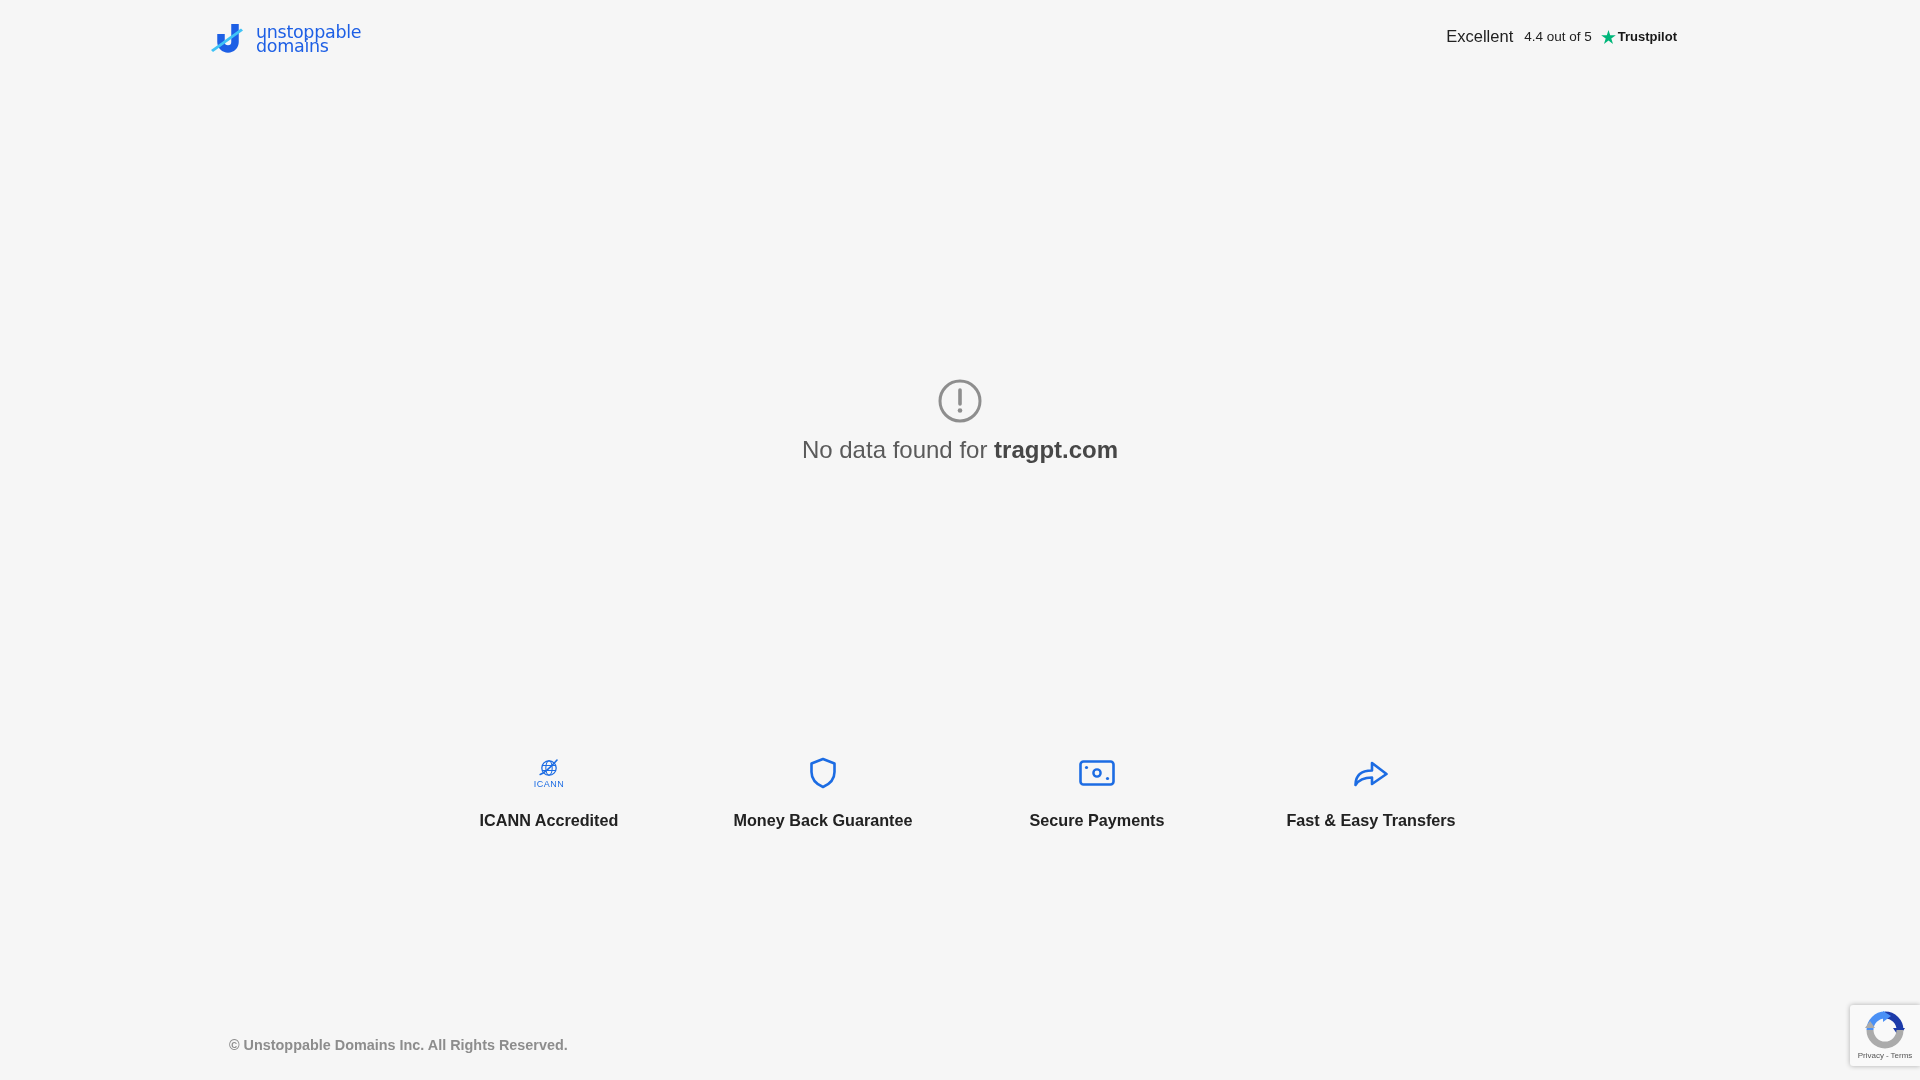 This screenshot has height=1080, width=1920. Describe the element at coordinates (227, 38) in the screenshot. I see `logo-icon` at that location.